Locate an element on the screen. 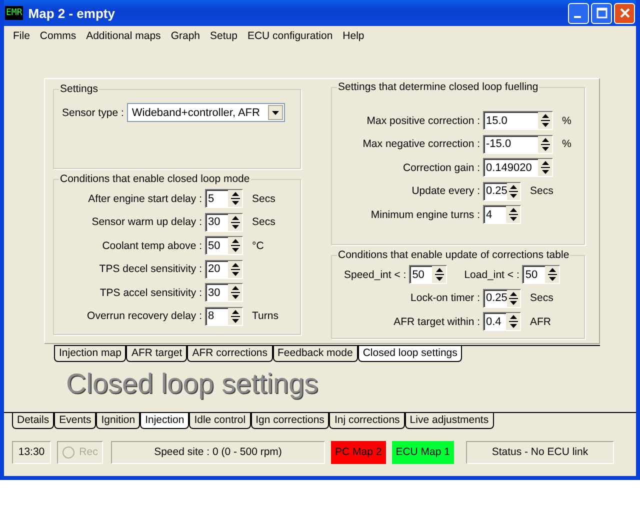  field-label: Correction gain : is located at coordinates (441, 168).